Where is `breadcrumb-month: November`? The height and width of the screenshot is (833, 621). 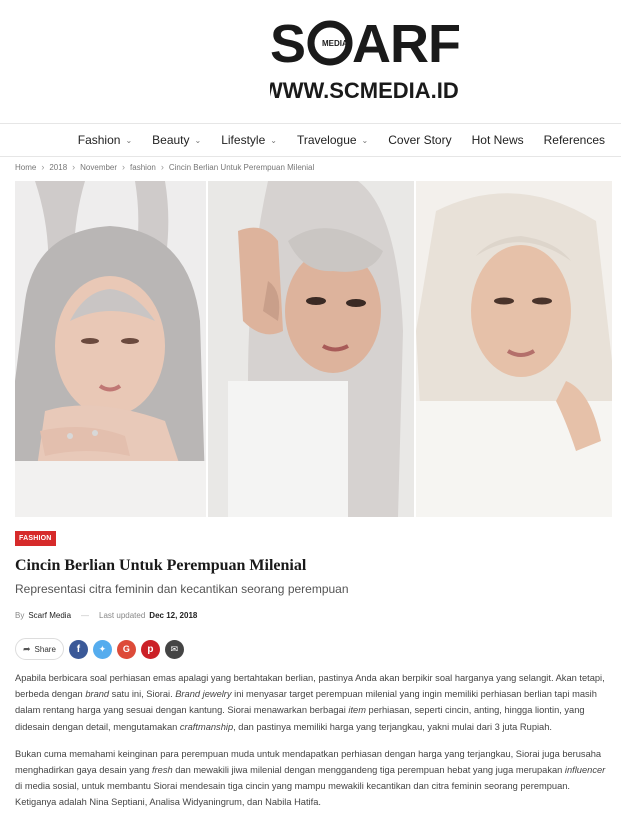
breadcrumb-month: November is located at coordinates (98, 167).